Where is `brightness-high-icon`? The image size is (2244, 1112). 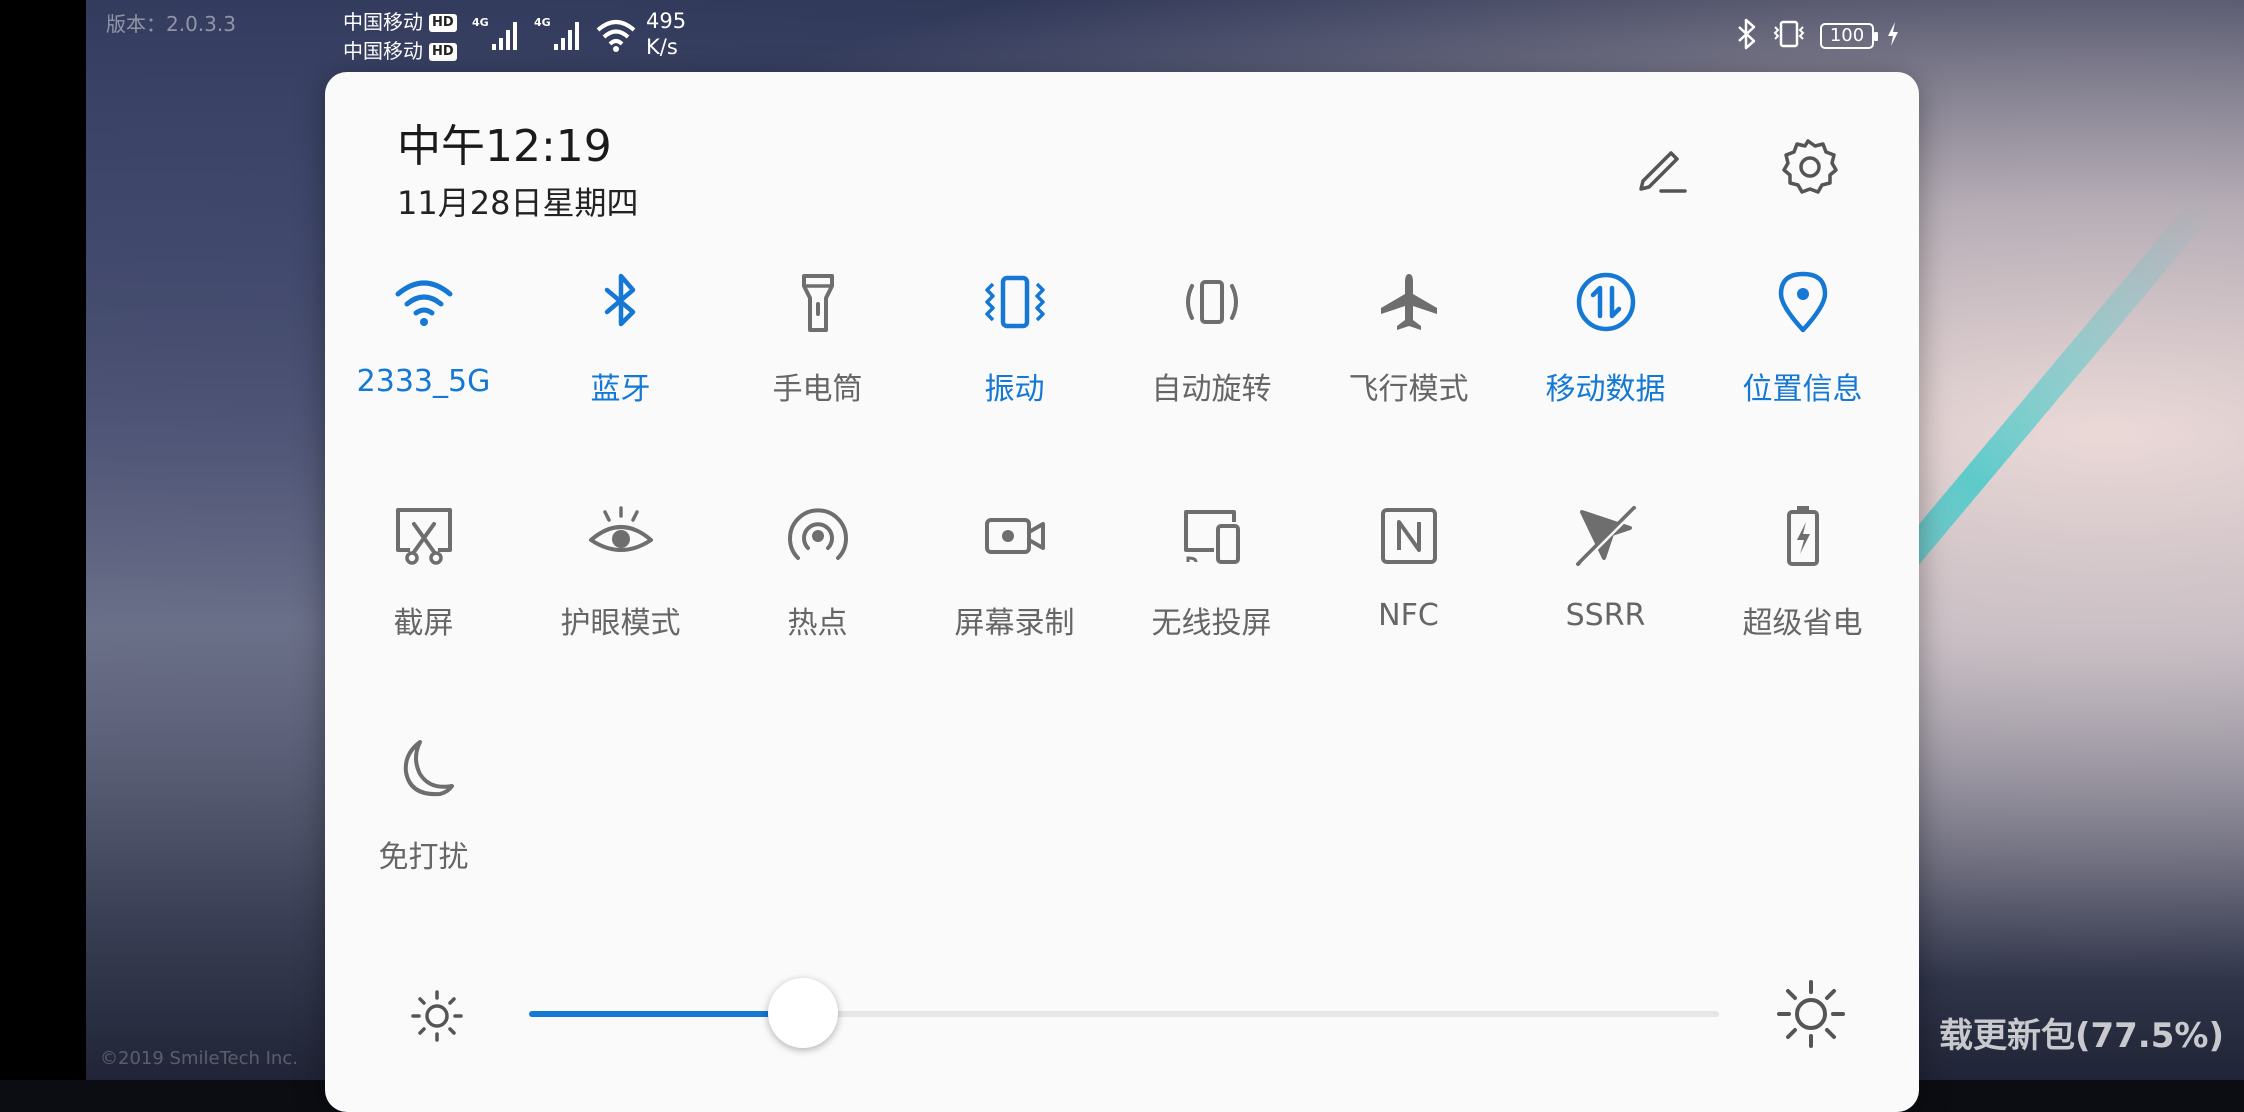 brightness-high-icon is located at coordinates (1811, 1014).